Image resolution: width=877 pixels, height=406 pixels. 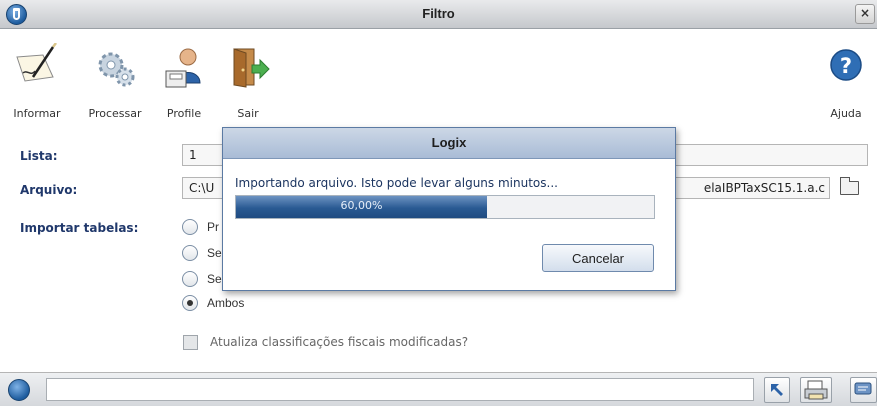 What do you see at coordinates (764, 188) in the screenshot?
I see `arquivo-value-end: elaIBPTaxSC15.1.a.c` at bounding box center [764, 188].